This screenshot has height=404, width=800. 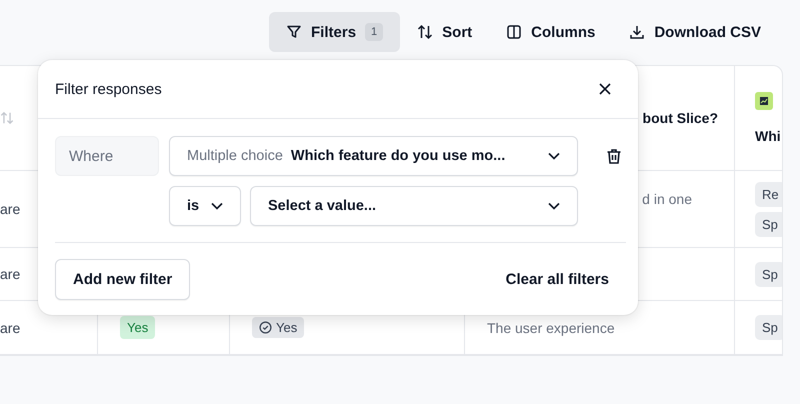 I want to click on columns-icon, so click(x=514, y=32).